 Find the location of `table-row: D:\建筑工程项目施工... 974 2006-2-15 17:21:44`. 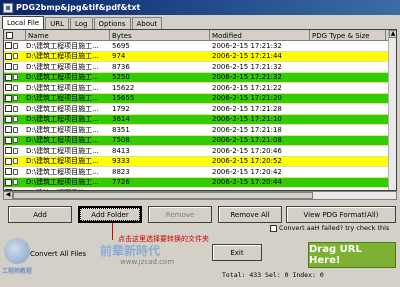

table-row: D:\建筑工程项目施工... 974 2006-2-15 17:21:44 is located at coordinates (200, 56).